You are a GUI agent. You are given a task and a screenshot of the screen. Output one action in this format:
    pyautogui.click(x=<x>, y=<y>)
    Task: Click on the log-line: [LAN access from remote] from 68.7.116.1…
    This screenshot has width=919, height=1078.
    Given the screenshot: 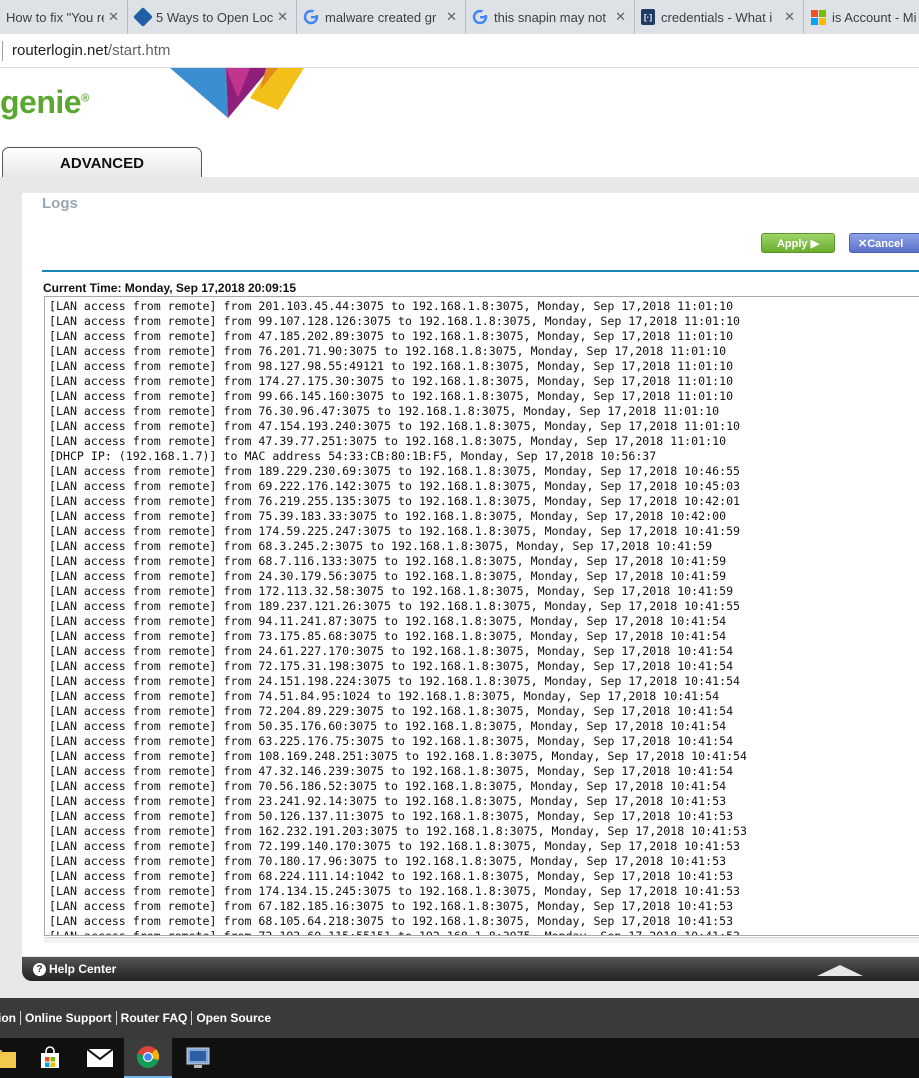 What is the action you would take?
    pyautogui.click(x=388, y=561)
    